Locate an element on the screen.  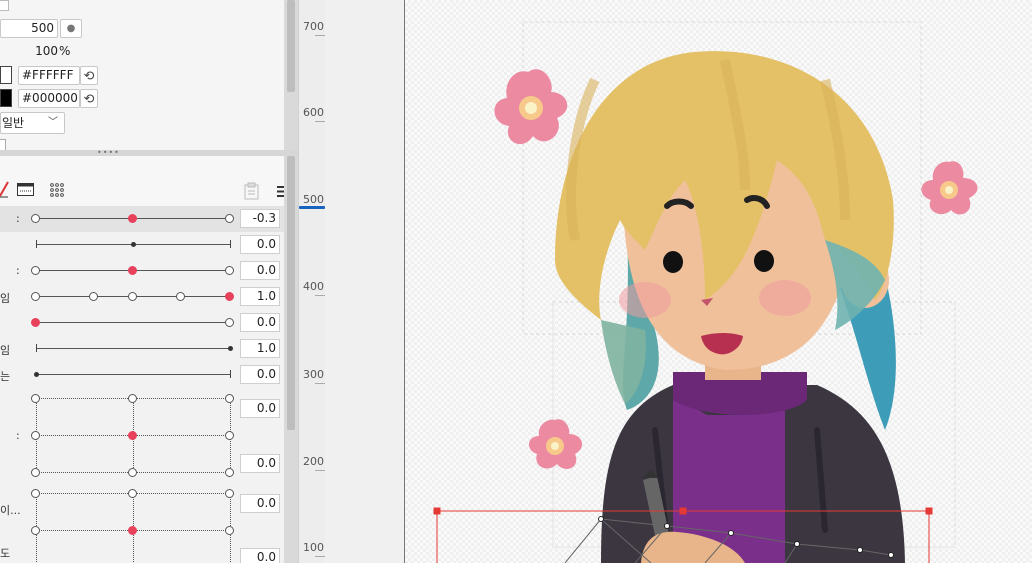
param-row: : -0.3 is located at coordinates (142, 219).